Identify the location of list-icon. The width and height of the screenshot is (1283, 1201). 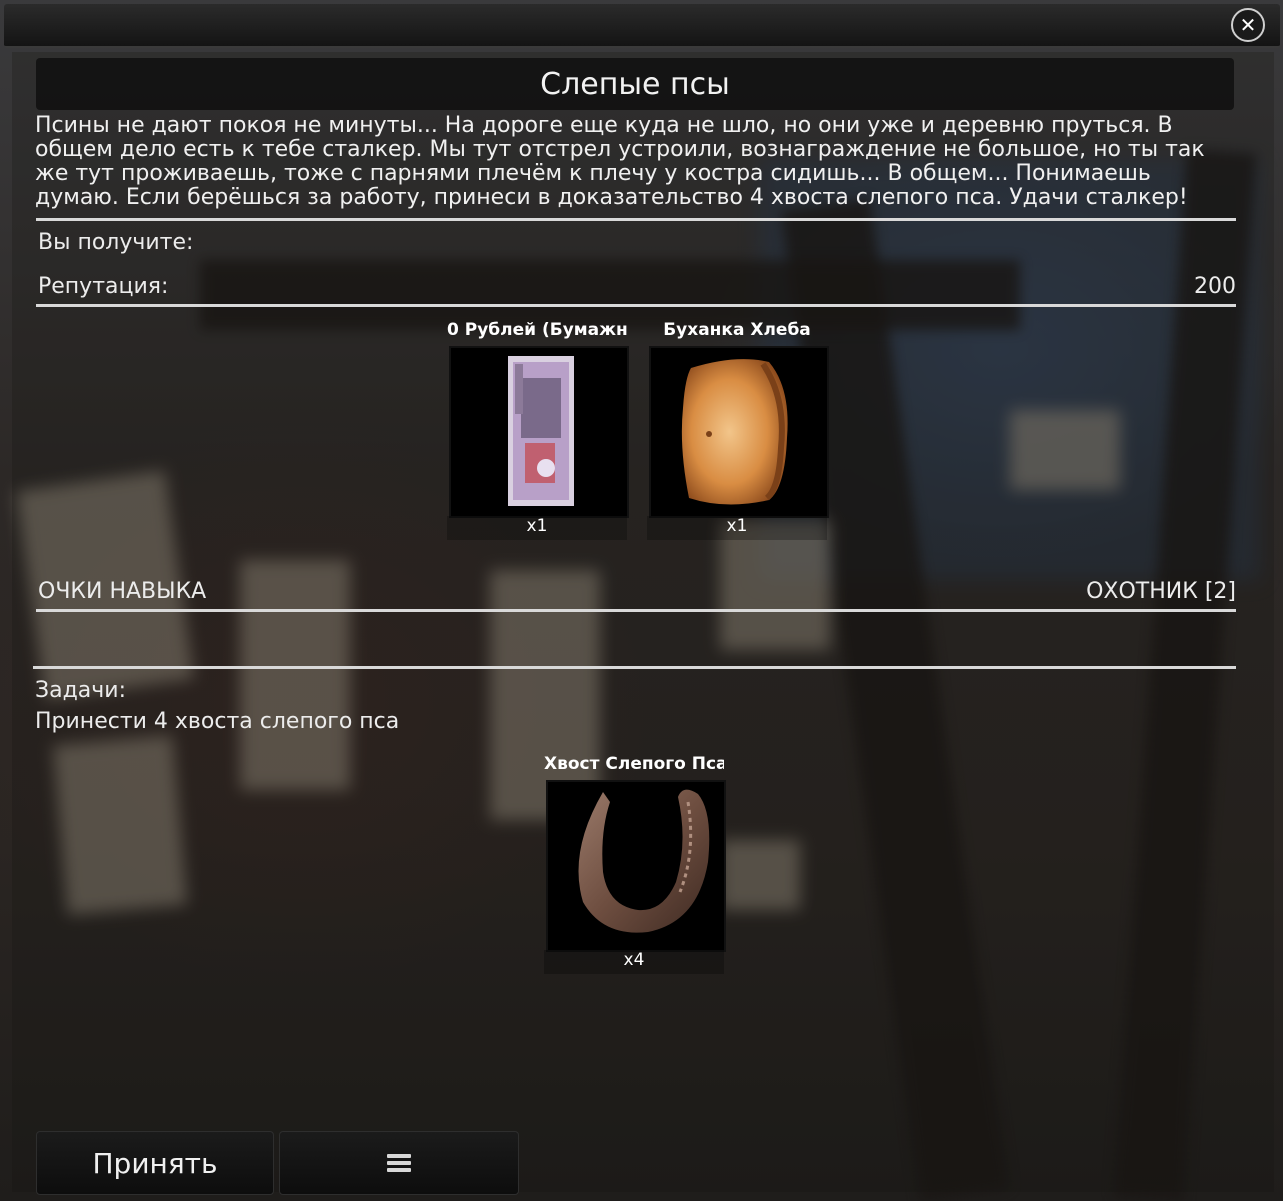
(399, 1163).